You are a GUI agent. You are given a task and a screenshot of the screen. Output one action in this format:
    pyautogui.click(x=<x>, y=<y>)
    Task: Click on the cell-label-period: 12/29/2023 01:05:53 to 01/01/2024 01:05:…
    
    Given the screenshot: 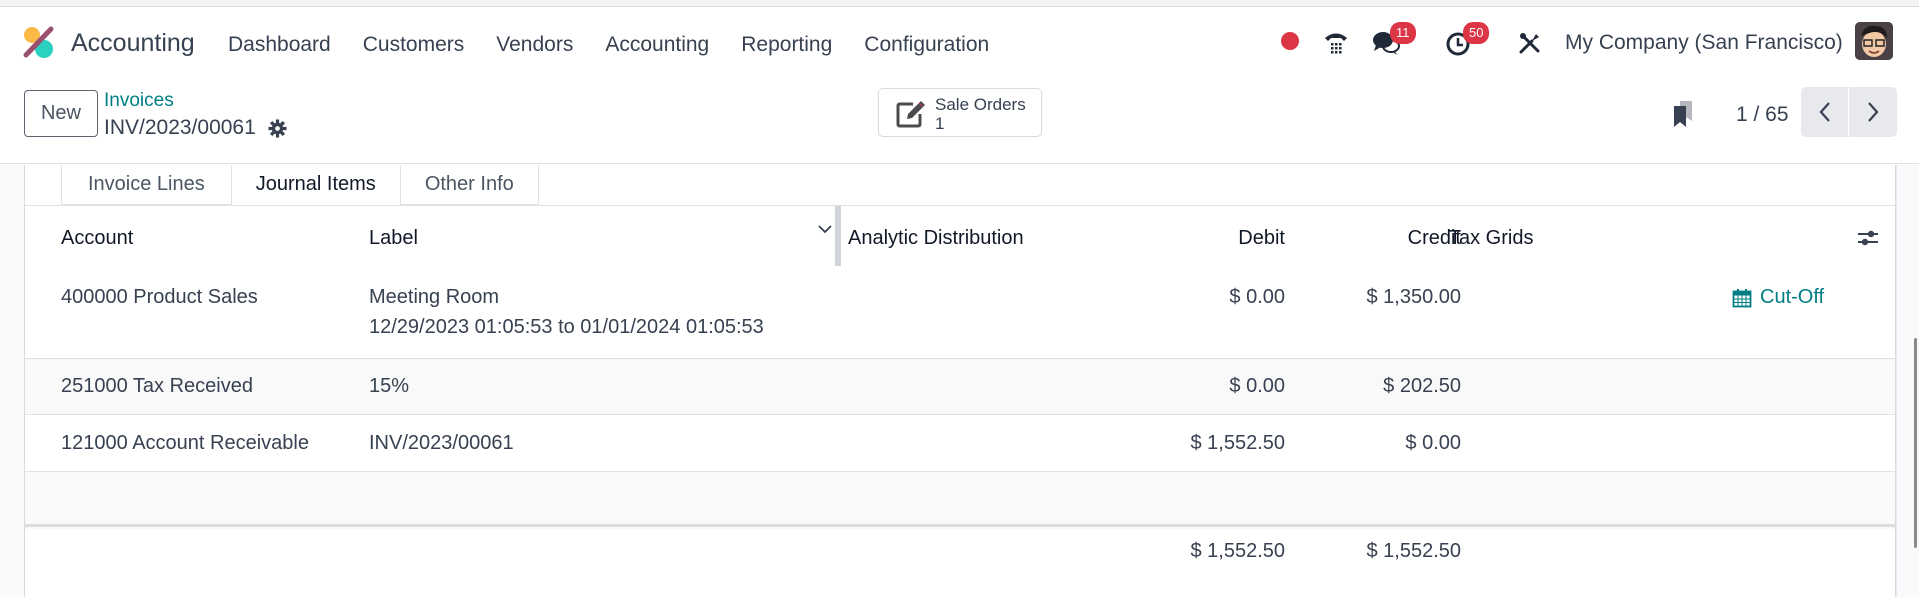 What is the action you would take?
    pyautogui.click(x=566, y=327)
    